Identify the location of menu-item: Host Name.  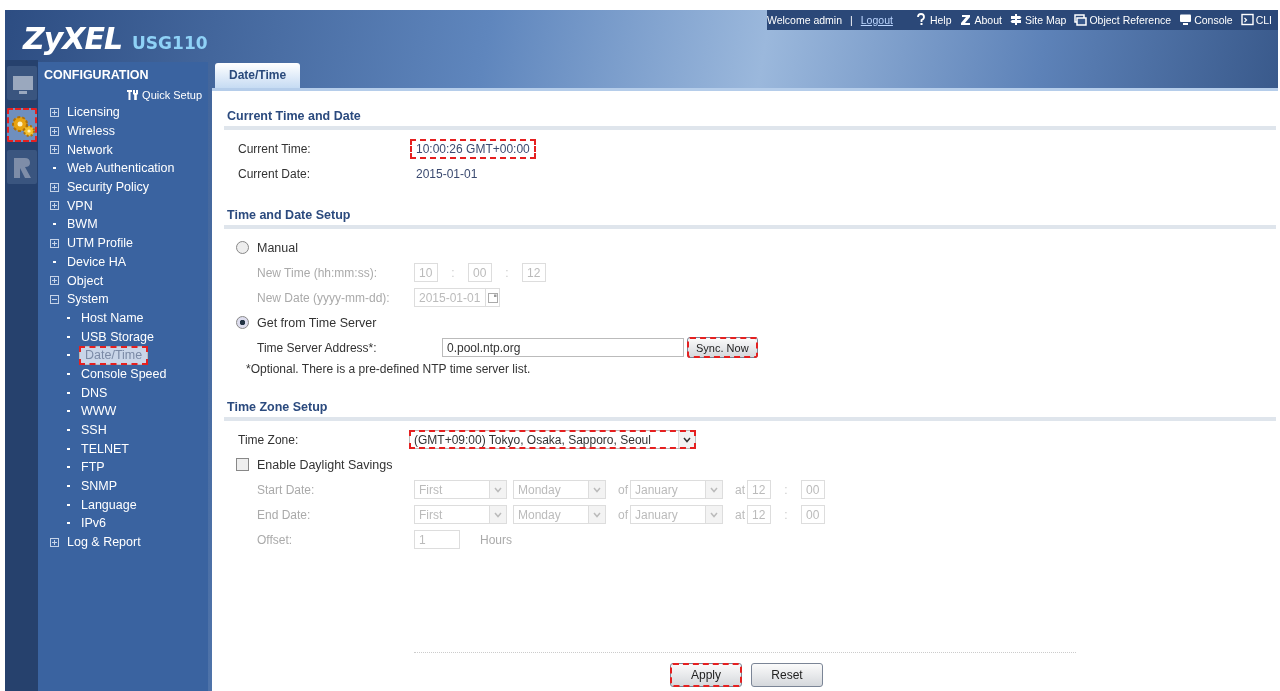
(112, 317).